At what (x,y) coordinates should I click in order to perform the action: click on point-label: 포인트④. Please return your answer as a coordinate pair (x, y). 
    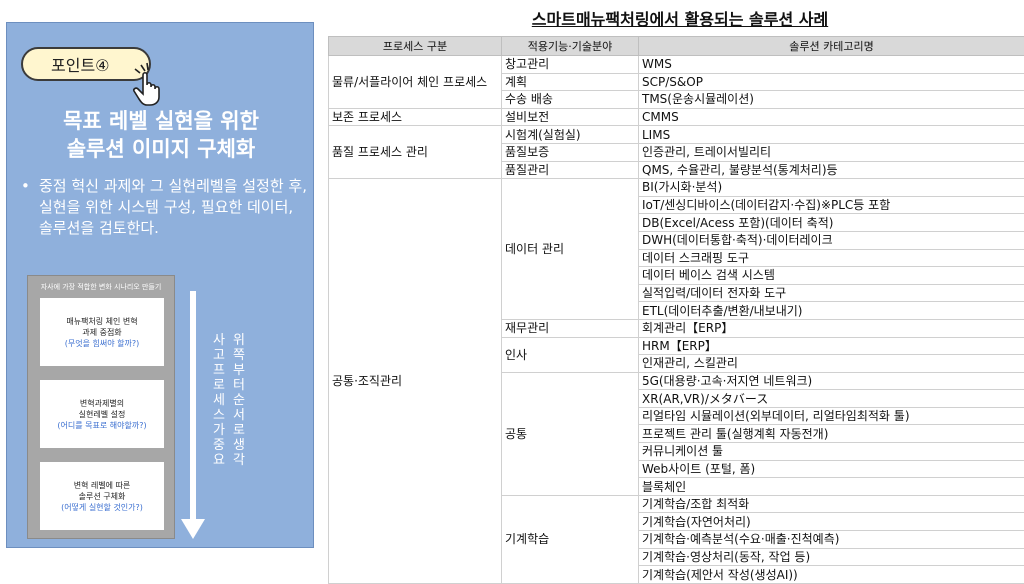
    Looking at the image, I should click on (80, 64).